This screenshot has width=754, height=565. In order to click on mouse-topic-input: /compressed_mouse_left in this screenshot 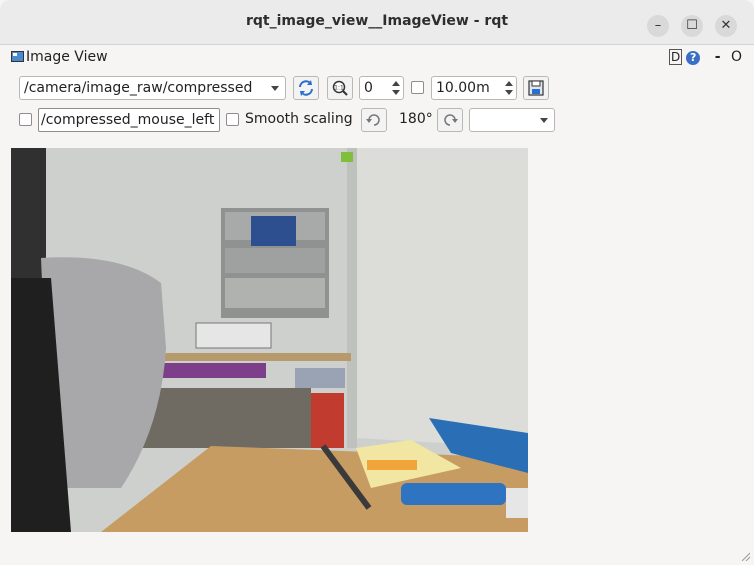, I will do `click(129, 120)`.